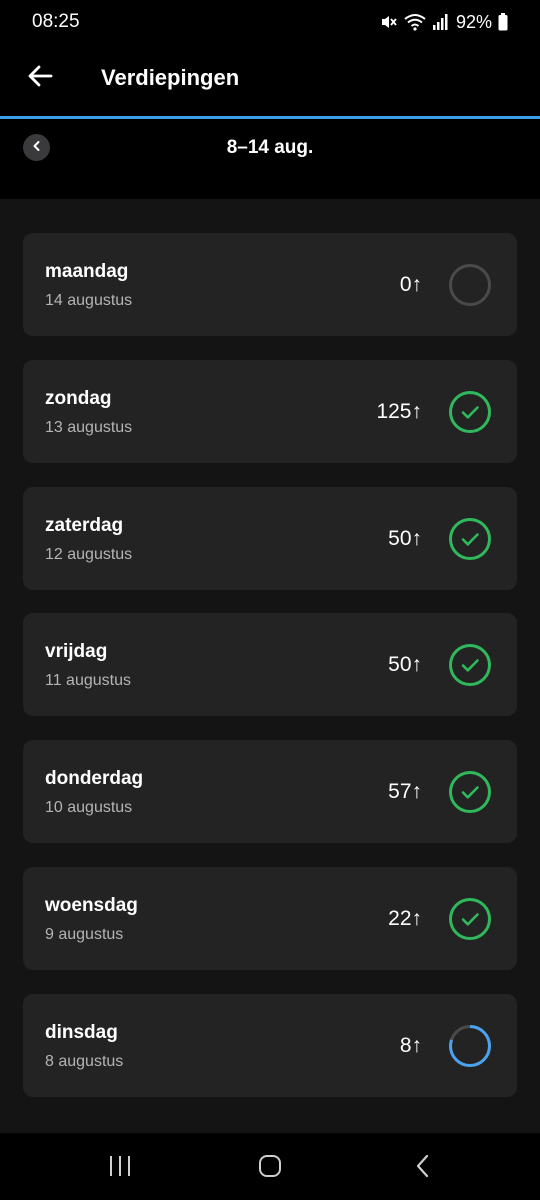 This screenshot has width=540, height=1200. Describe the element at coordinates (87, 271) in the screenshot. I see `day-name: maandag` at that location.